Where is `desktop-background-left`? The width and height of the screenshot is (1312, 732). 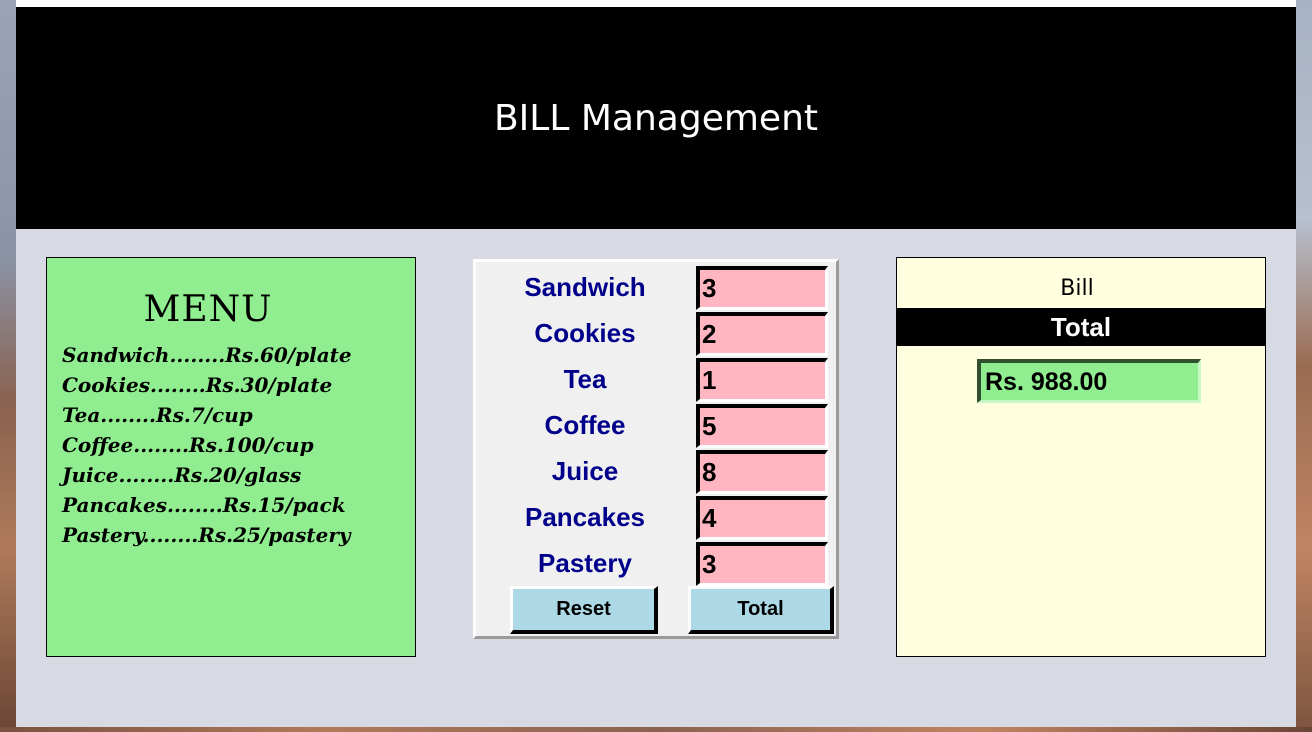
desktop-background-left is located at coordinates (8, 366).